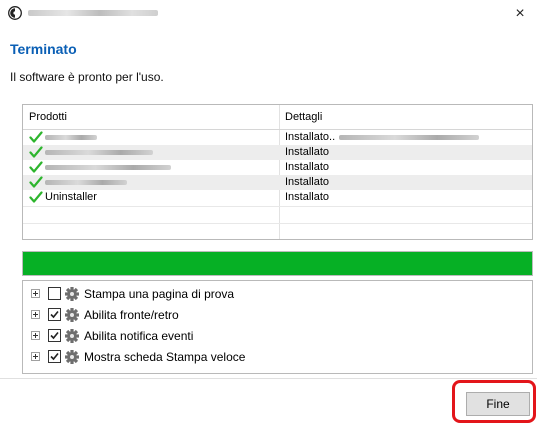  I want to click on window-title-redacted, so click(93, 13).